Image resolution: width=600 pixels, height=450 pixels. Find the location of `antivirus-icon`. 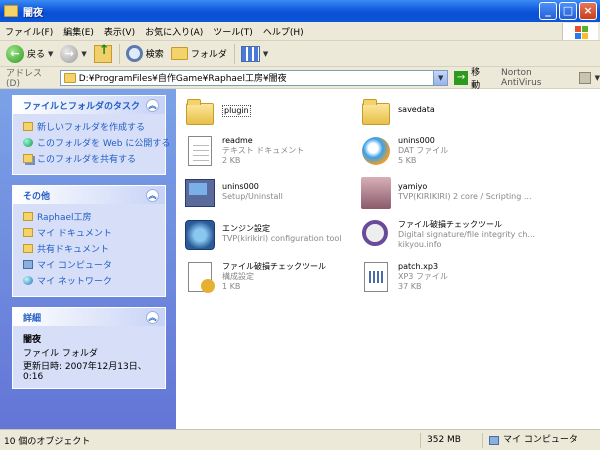

antivirus-icon is located at coordinates (584, 77).